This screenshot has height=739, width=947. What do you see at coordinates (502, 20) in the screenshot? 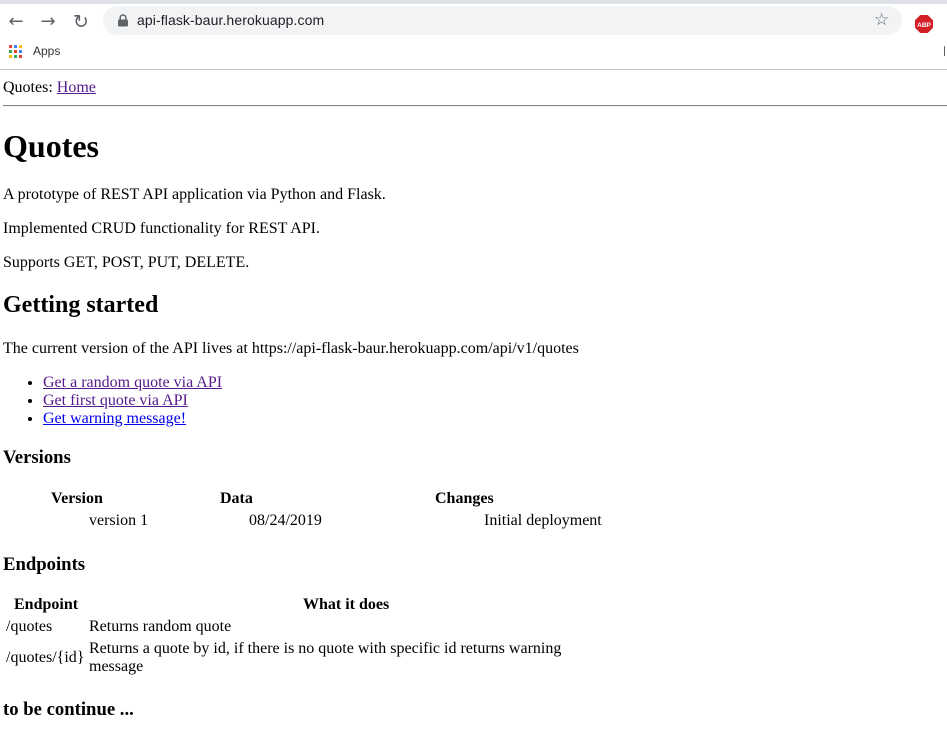
I see `address-bar: api-flask-baur.herokuapp.com ☆` at bounding box center [502, 20].